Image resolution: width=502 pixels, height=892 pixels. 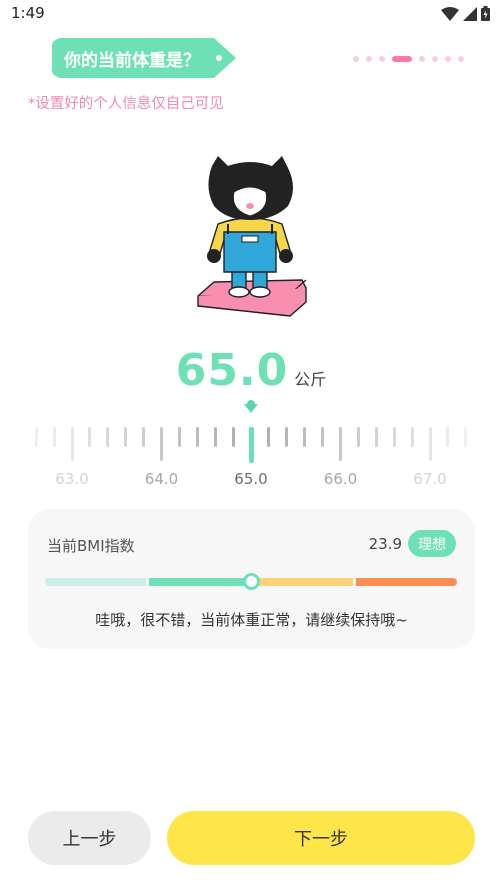 What do you see at coordinates (430, 479) in the screenshot?
I see `ruler-label: 67.0` at bounding box center [430, 479].